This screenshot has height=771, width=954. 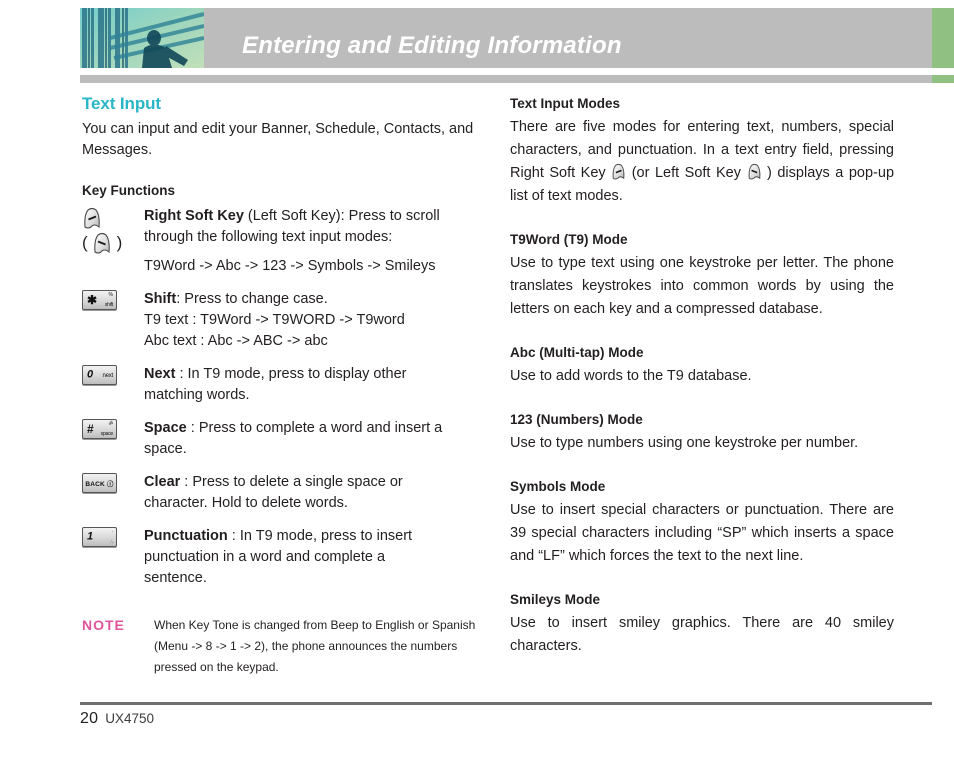 I want to click on key-desc-line-1: : In T9 mode, press to display other, so click(x=291, y=374).